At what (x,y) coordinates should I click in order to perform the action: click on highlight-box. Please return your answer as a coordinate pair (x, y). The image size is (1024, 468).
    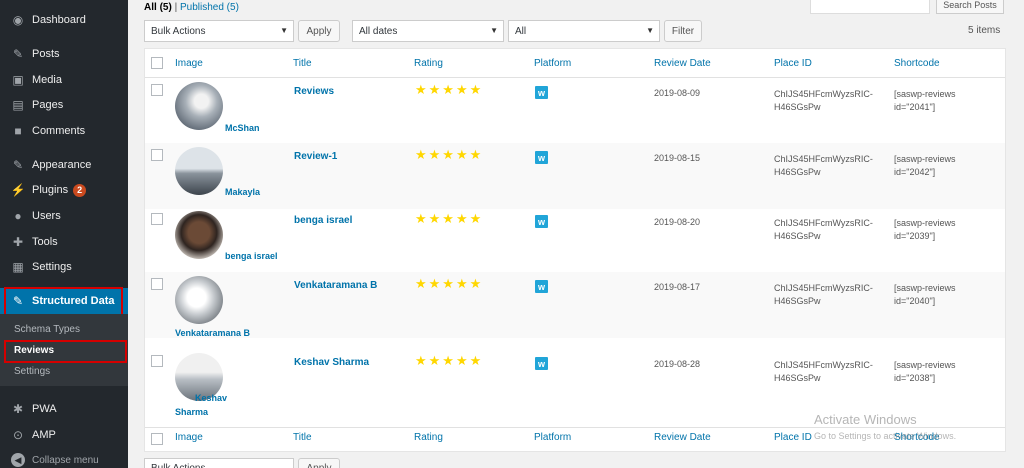
    Looking at the image, I should click on (63, 302).